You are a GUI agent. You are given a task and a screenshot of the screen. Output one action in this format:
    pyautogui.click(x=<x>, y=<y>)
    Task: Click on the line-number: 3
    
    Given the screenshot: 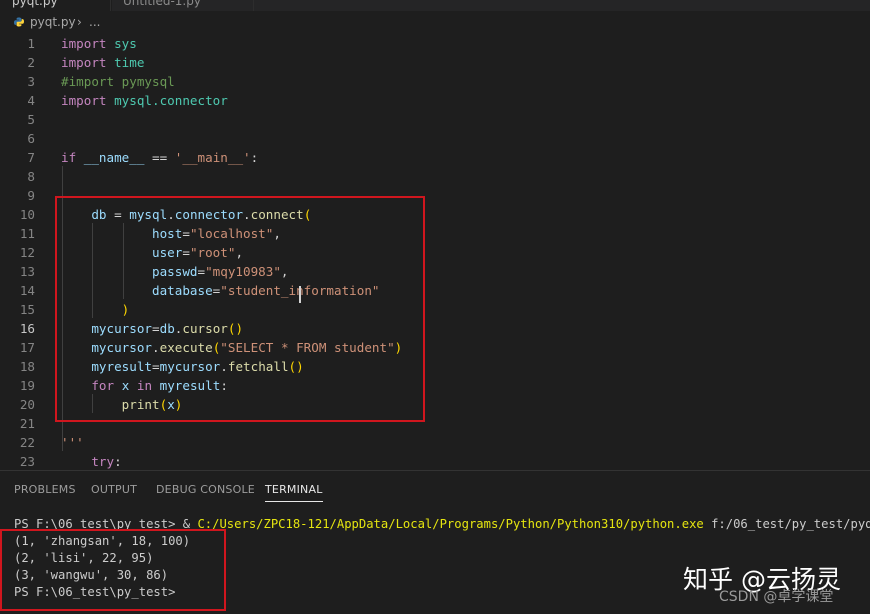 What is the action you would take?
    pyautogui.click(x=31, y=81)
    